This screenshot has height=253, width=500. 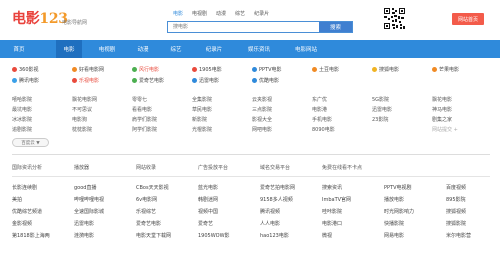 I want to click on grid-link: 肩学们影院, so click(x=144, y=119).